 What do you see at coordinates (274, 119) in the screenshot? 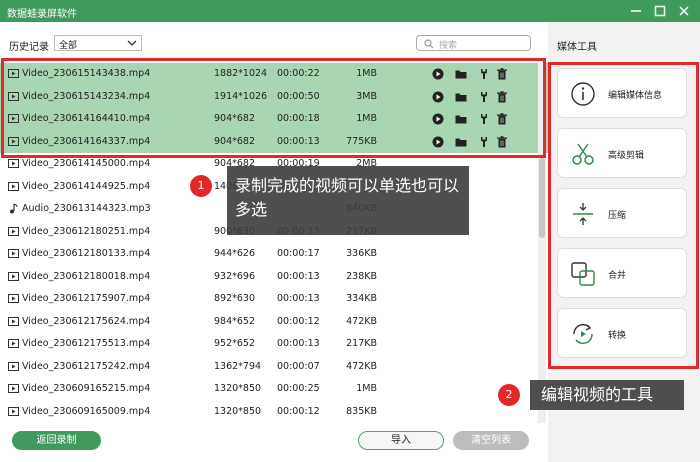
I see `file-row: Video_230614164410.mp4 904*682 00:00:18 1MB` at bounding box center [274, 119].